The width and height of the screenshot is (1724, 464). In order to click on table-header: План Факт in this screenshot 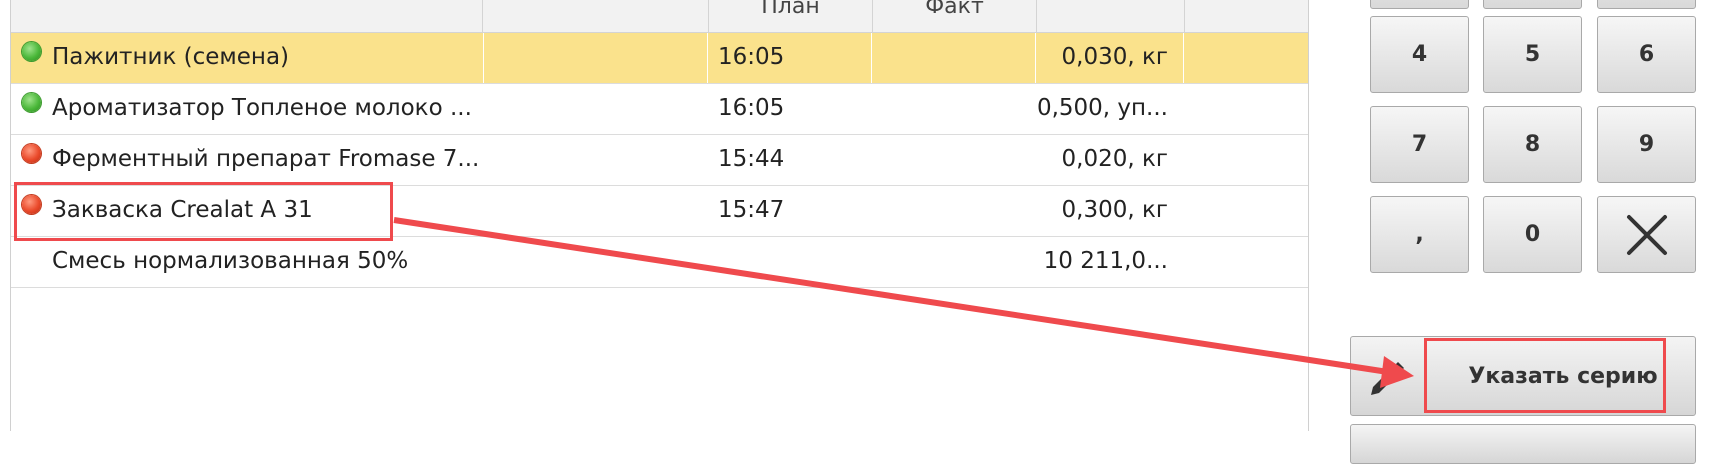, I will do `click(659, 16)`.